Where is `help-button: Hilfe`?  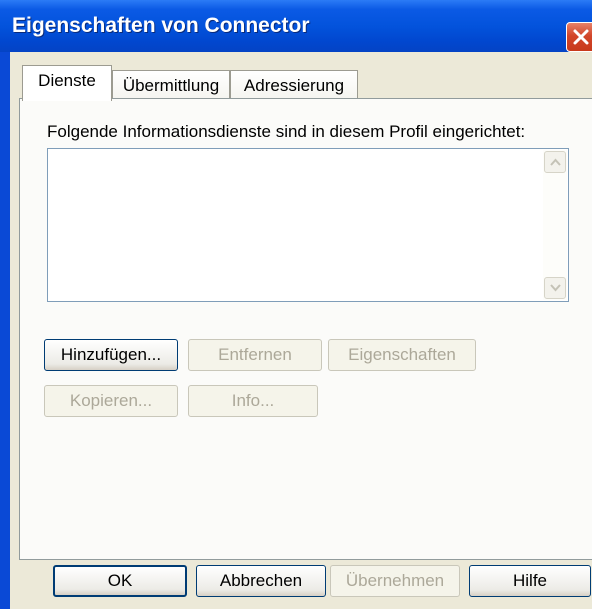 help-button: Hilfe is located at coordinates (530, 581).